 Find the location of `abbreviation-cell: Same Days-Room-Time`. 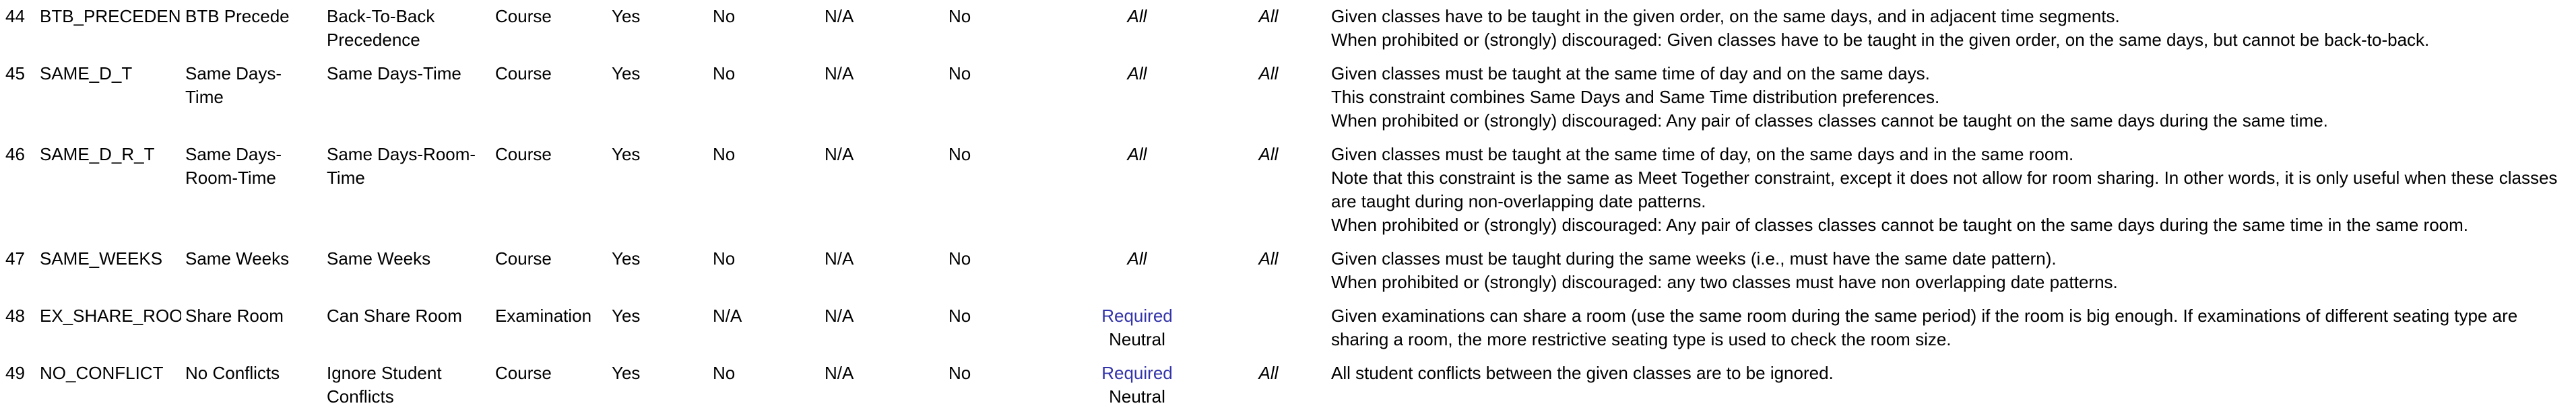

abbreviation-cell: Same Days-Room-Time is located at coordinates (234, 166).